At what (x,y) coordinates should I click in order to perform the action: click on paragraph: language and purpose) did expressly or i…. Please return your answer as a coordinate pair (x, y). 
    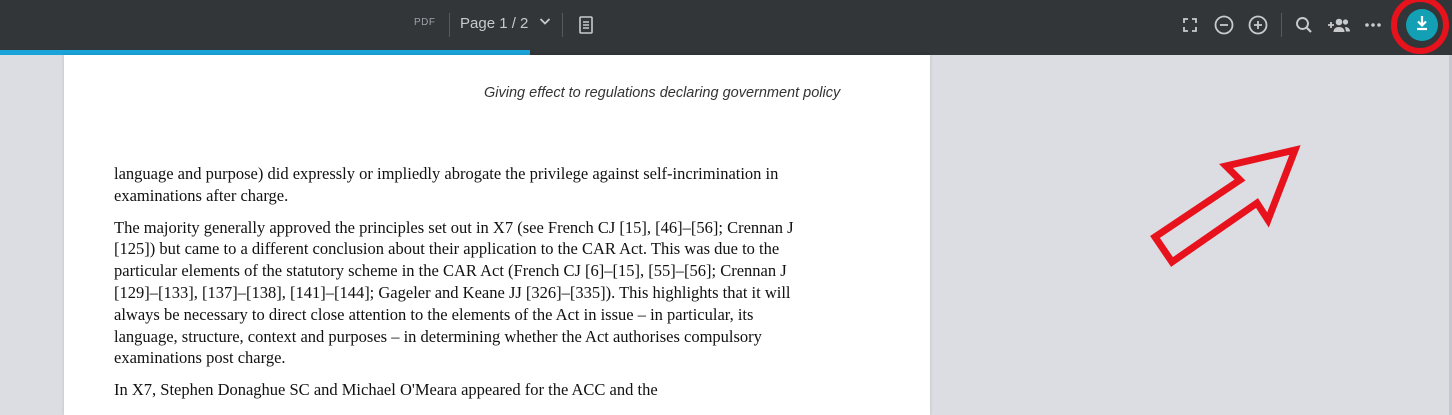
    Looking at the image, I should click on (446, 184).